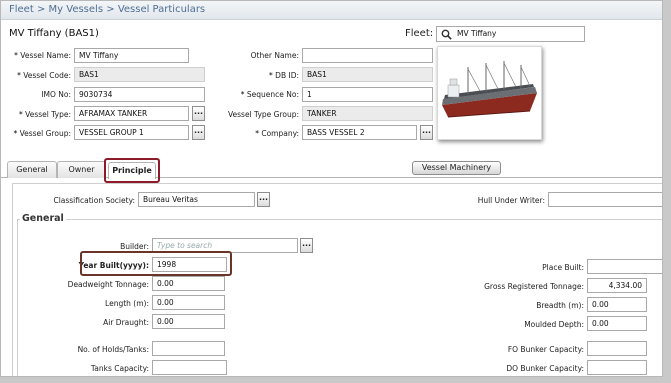 This screenshot has height=383, width=671. Describe the element at coordinates (545, 368) in the screenshot. I see `do-bunker-capacity-label: DO Bunker Capacity:` at that location.